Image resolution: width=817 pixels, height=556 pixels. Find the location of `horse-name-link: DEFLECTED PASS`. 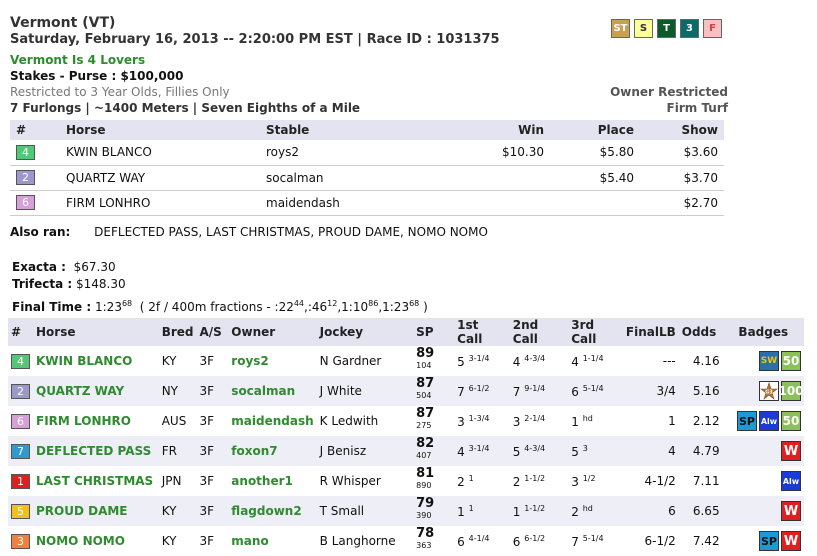

horse-name-link: DEFLECTED PASS is located at coordinates (96, 451).